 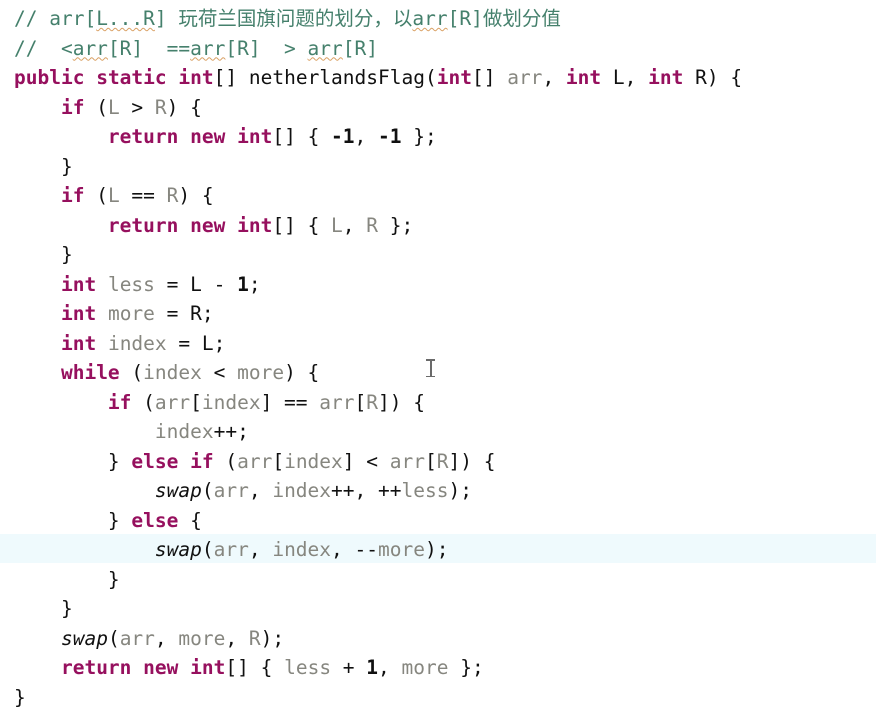 I want to click on code-line: // <arr[R] ==arr[R] > arr[R], so click(x=440, y=49).